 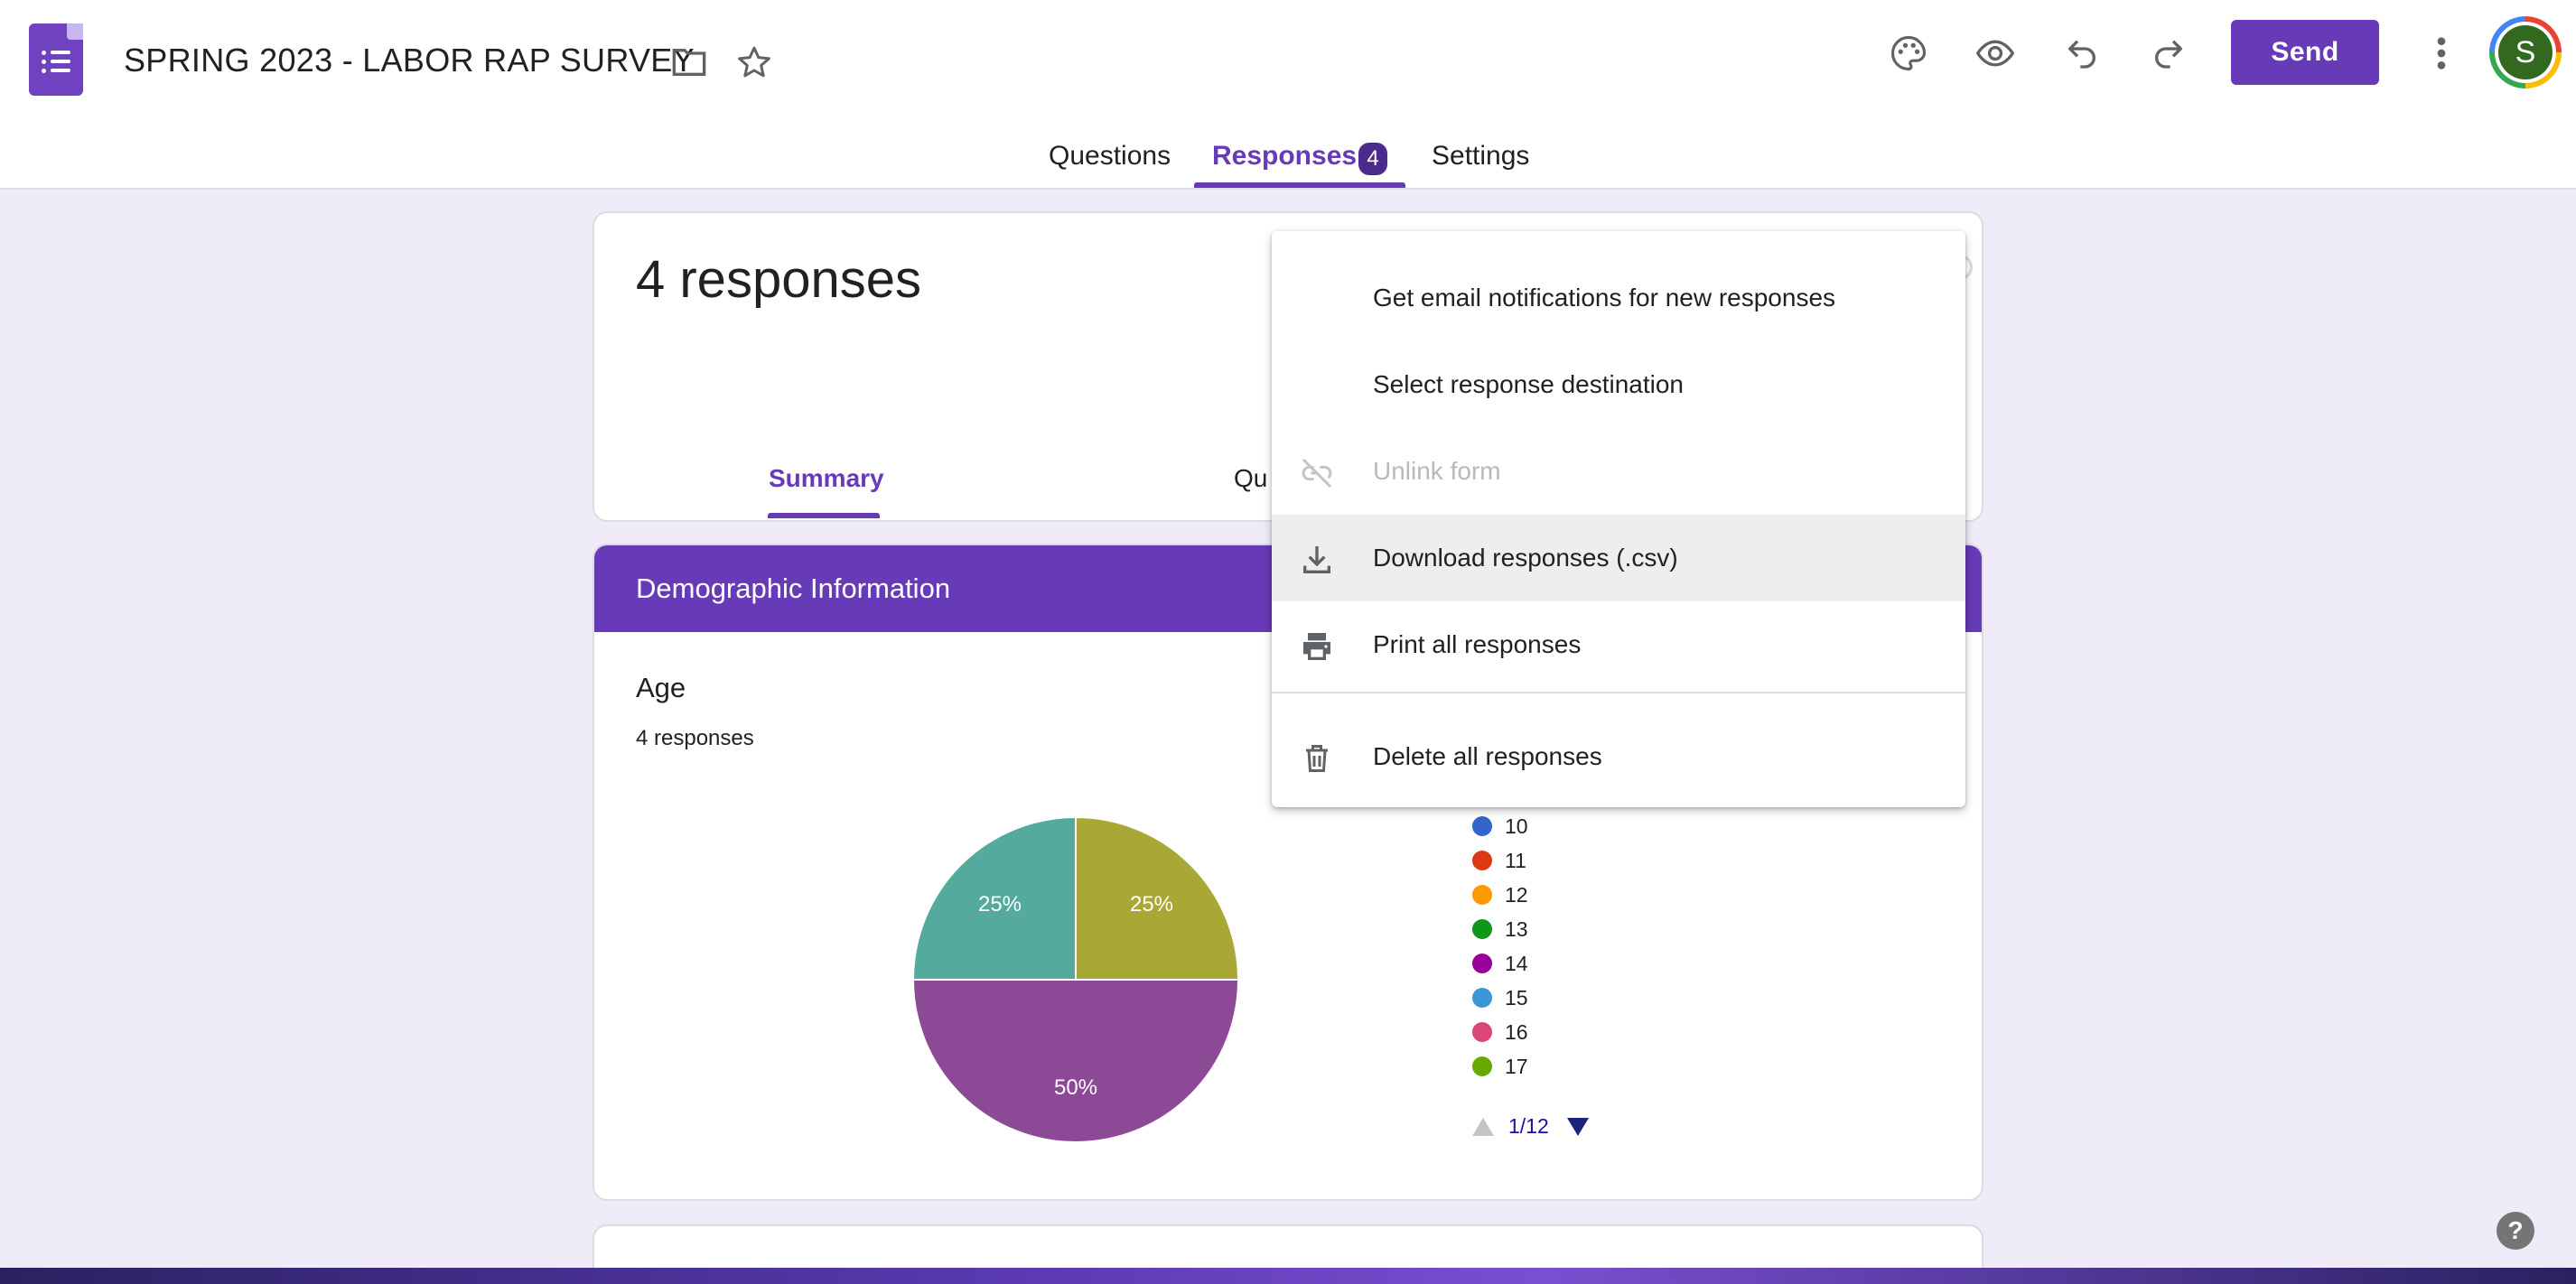 I want to click on google-forms-logo, so click(x=56, y=59).